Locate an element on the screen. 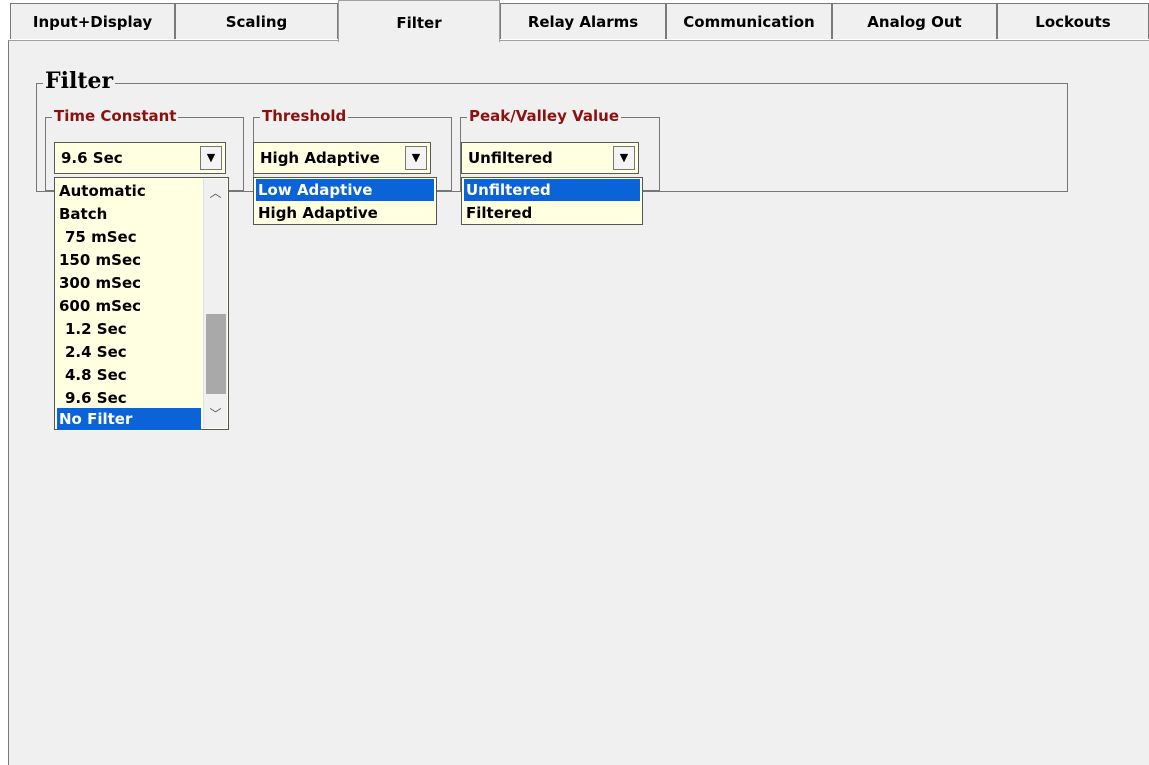  option-label: Filtered is located at coordinates (499, 213).